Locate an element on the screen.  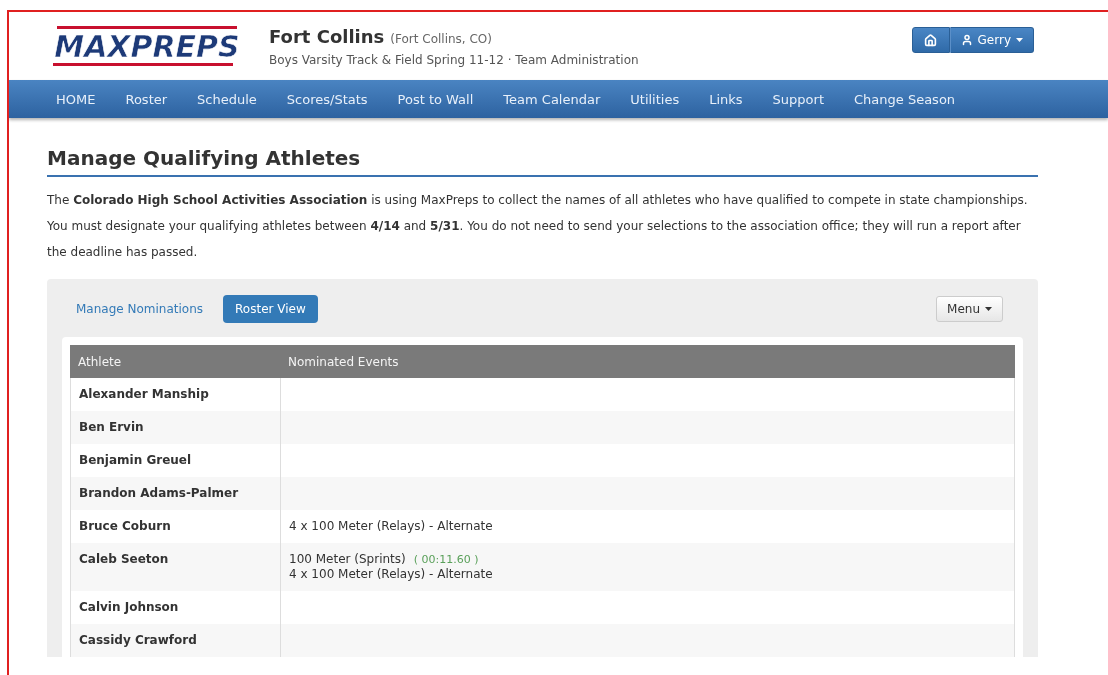
home-icon is located at coordinates (931, 40).